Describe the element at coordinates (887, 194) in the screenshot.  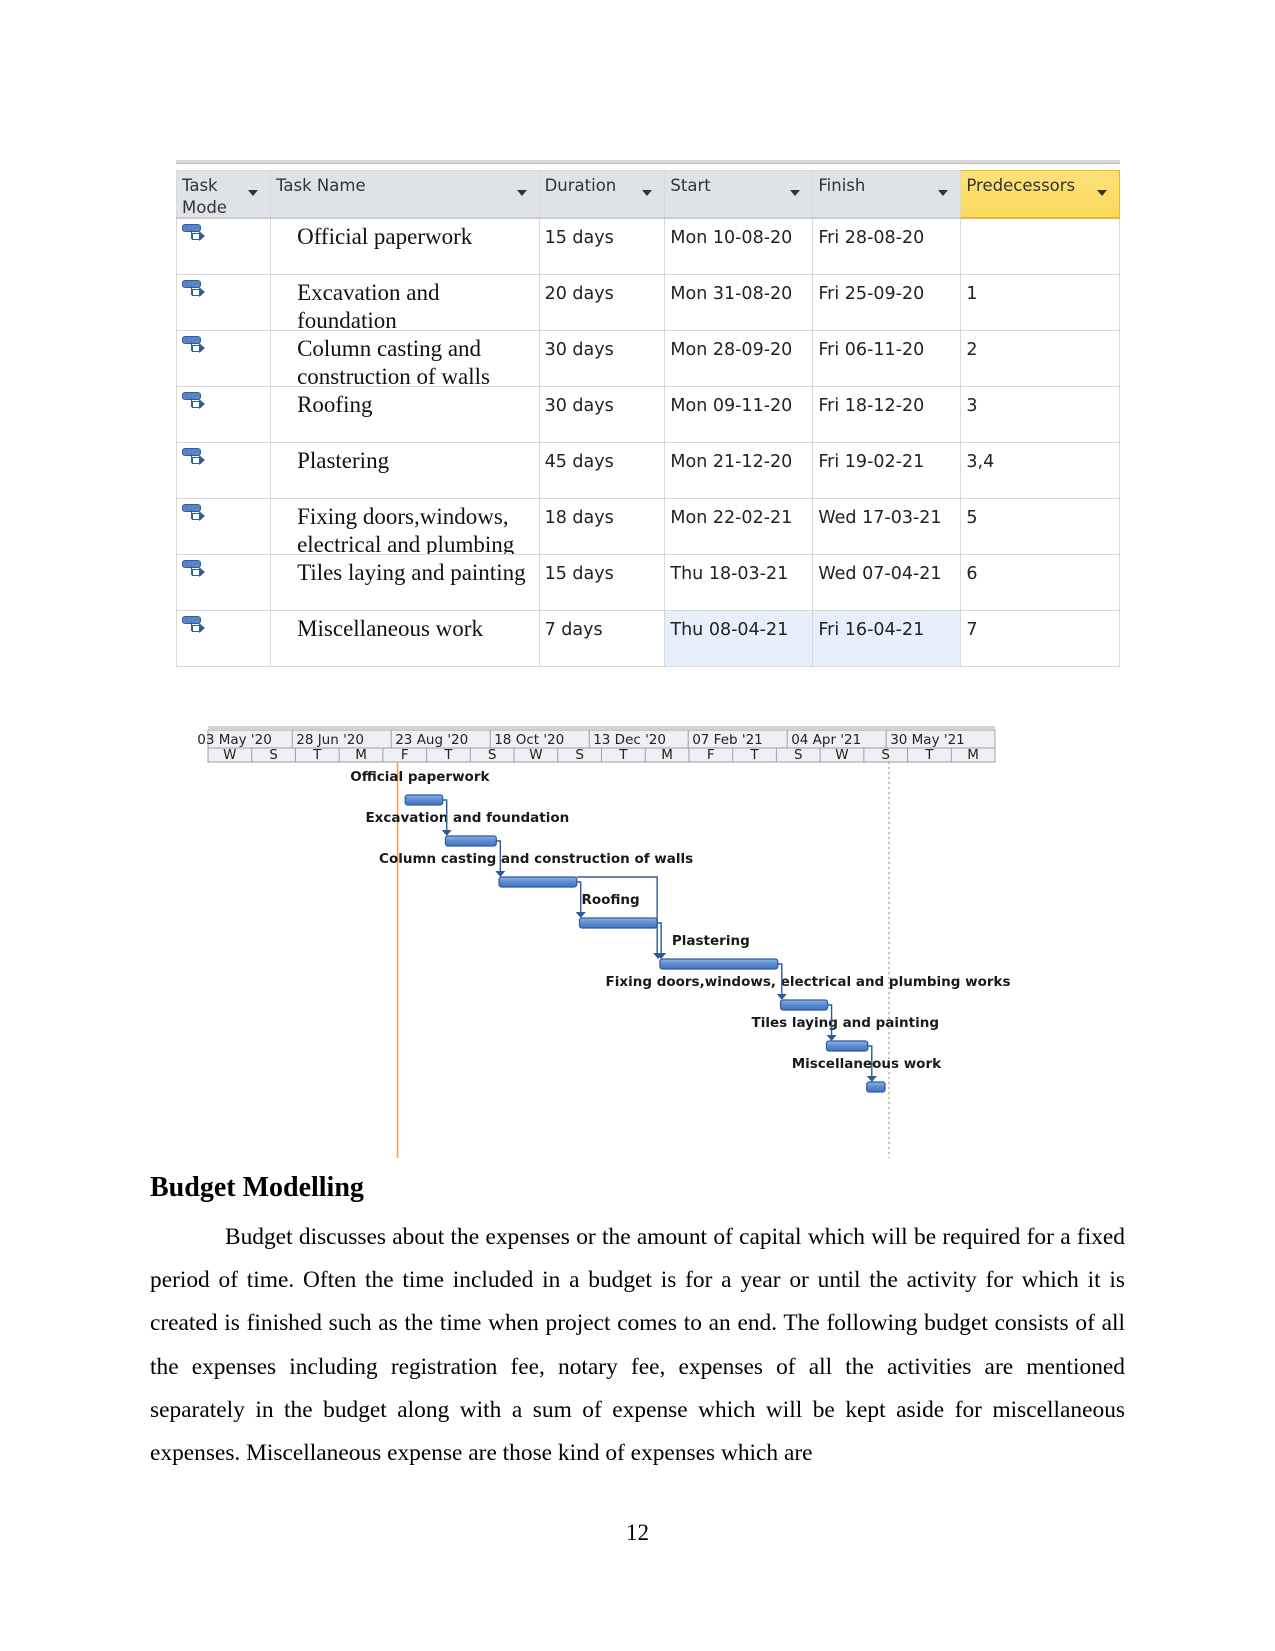
I see `col-header-finish: Finish` at that location.